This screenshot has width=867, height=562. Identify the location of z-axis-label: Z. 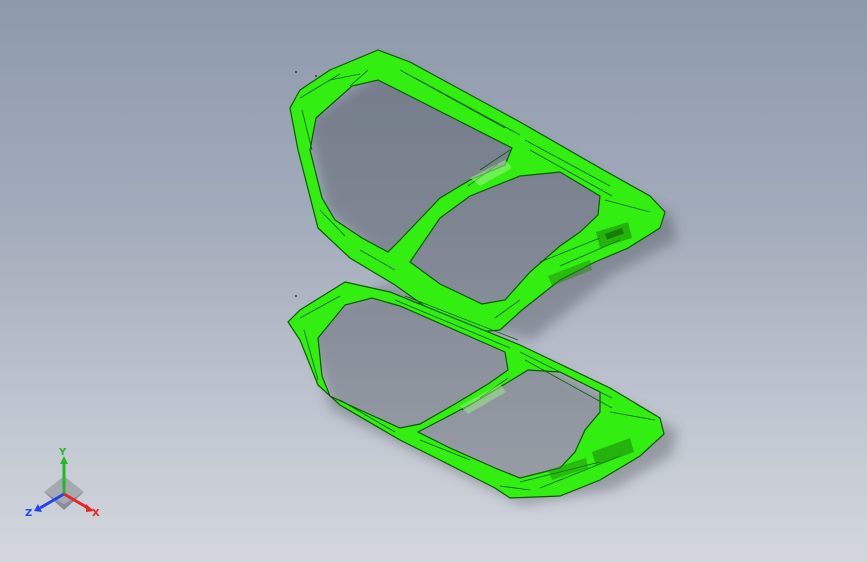
(28, 513).